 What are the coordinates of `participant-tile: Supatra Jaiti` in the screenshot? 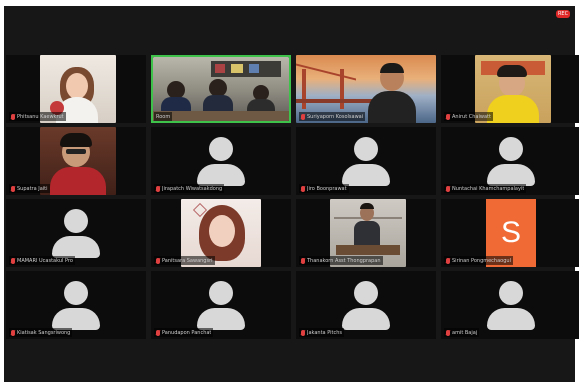 It's located at (76, 161).